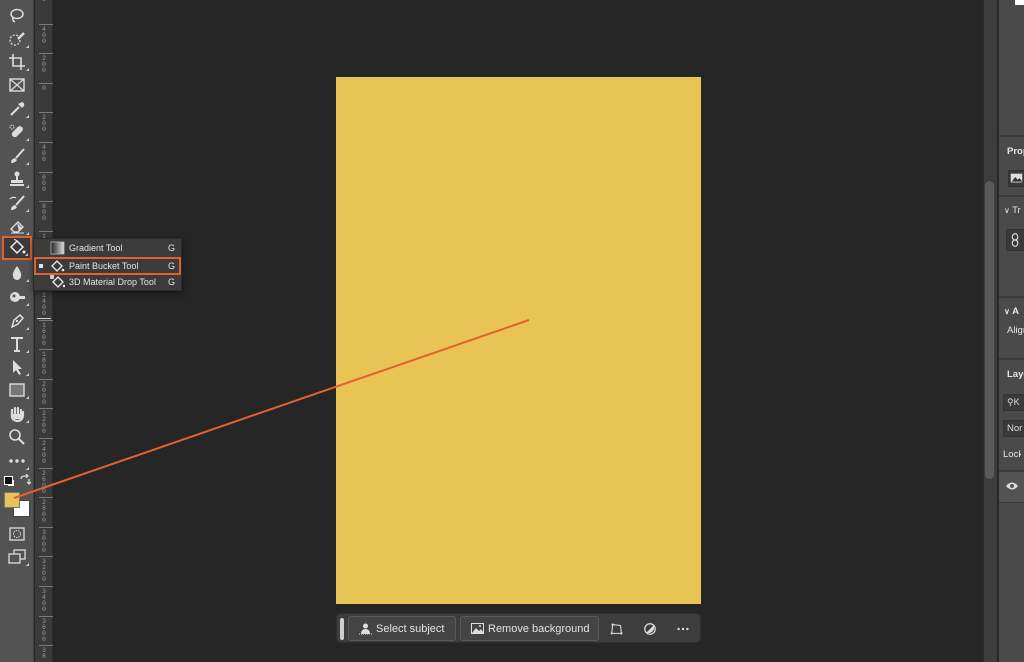 The image size is (1024, 662). I want to click on pixel-layer-thumbnail, so click(1016, 178).